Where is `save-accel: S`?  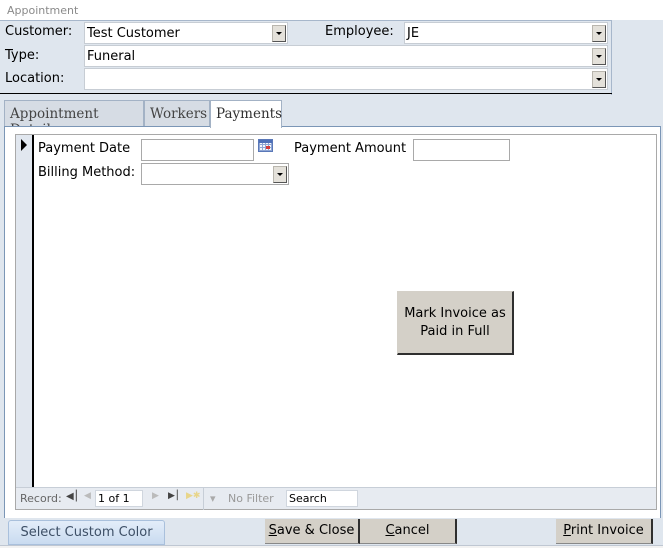 save-accel: S is located at coordinates (272, 530).